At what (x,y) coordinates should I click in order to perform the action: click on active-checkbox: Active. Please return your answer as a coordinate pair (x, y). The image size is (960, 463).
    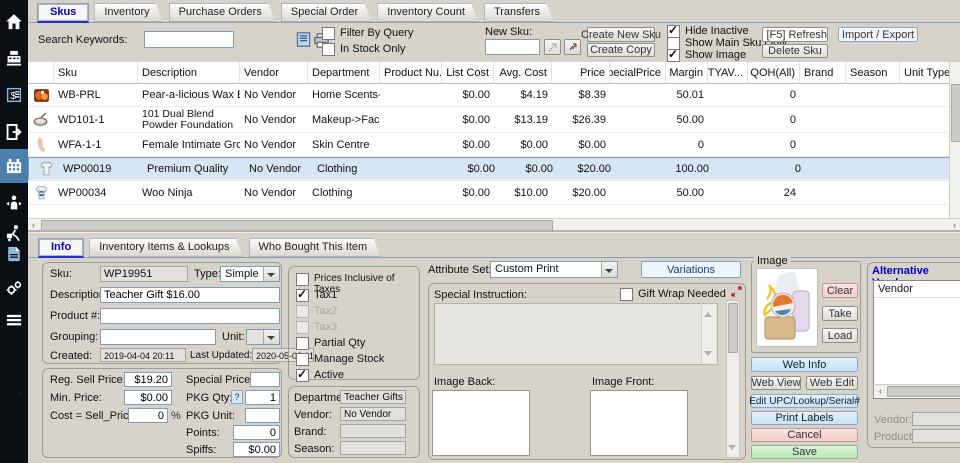
    Looking at the image, I should click on (320, 374).